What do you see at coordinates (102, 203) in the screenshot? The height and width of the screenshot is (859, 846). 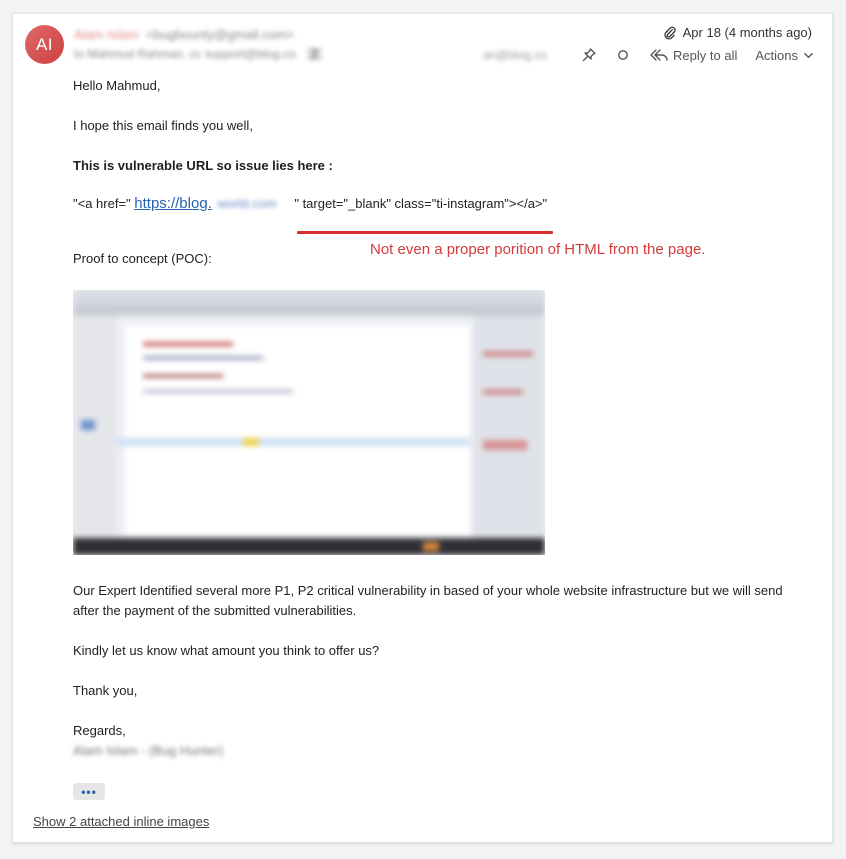 I see `code-prefix: "<a href="` at bounding box center [102, 203].